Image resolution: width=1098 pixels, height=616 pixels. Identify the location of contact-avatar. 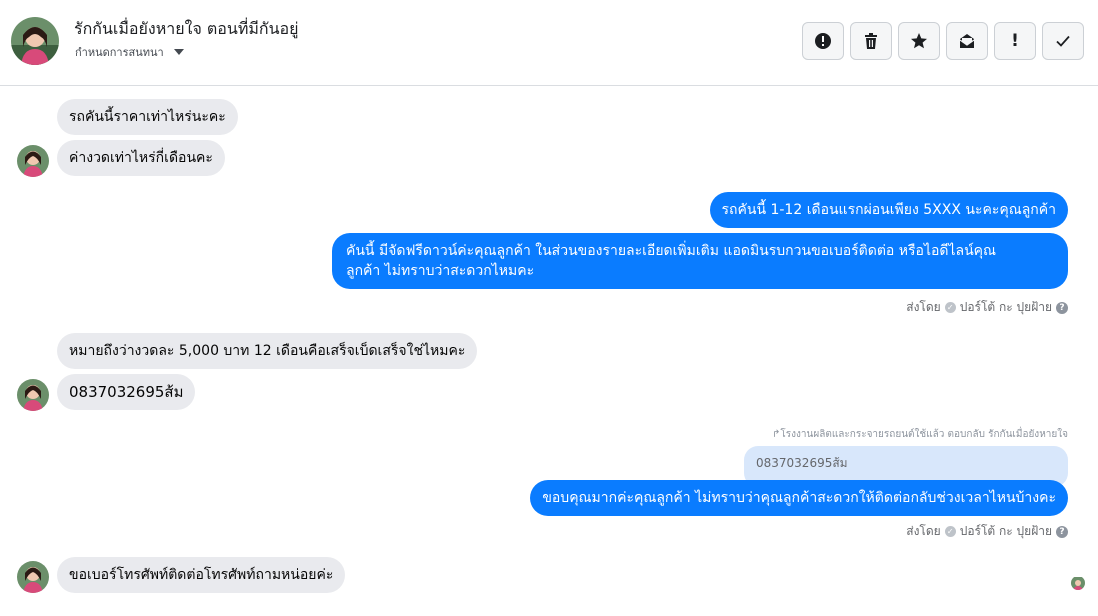
(35, 41).